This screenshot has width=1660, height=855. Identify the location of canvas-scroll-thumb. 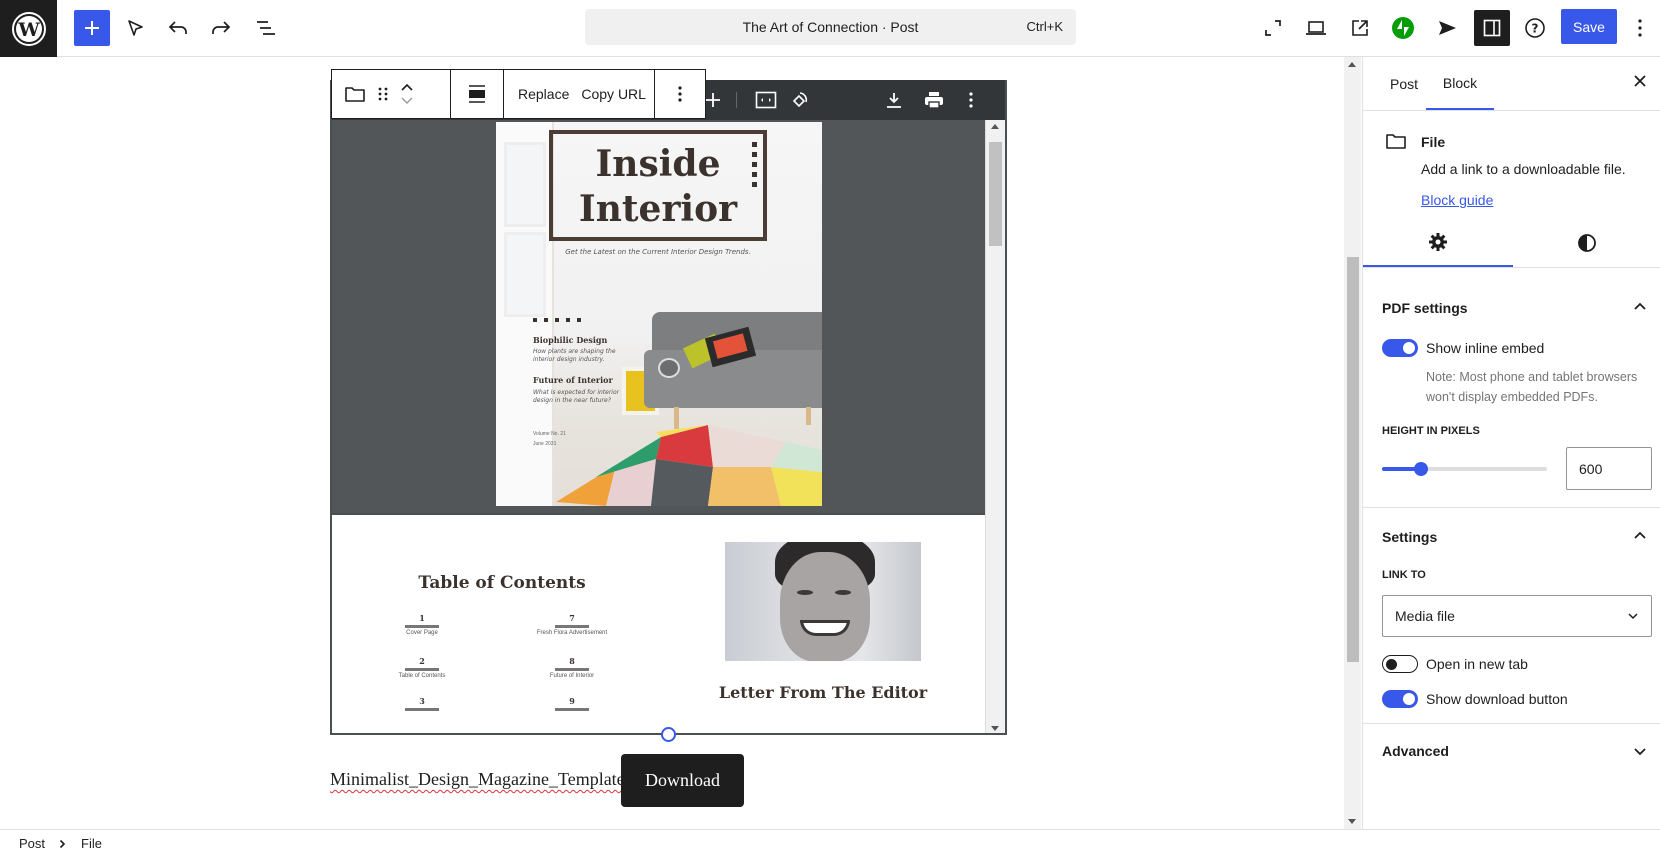
(1353, 459).